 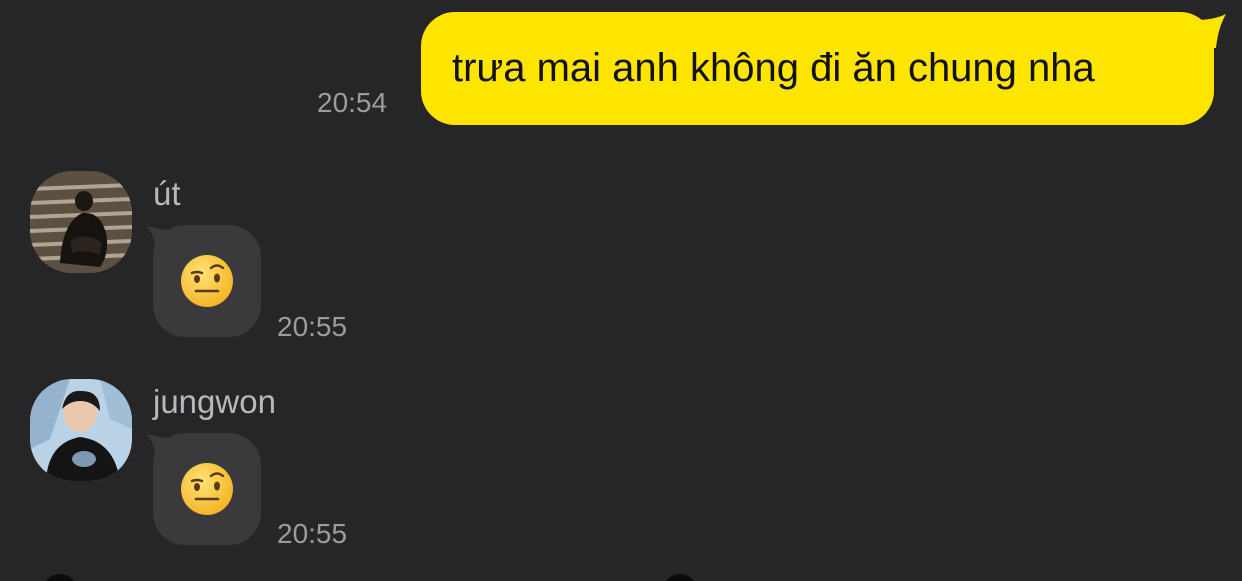 What do you see at coordinates (680, 577) in the screenshot?
I see `next-item-edge` at bounding box center [680, 577].